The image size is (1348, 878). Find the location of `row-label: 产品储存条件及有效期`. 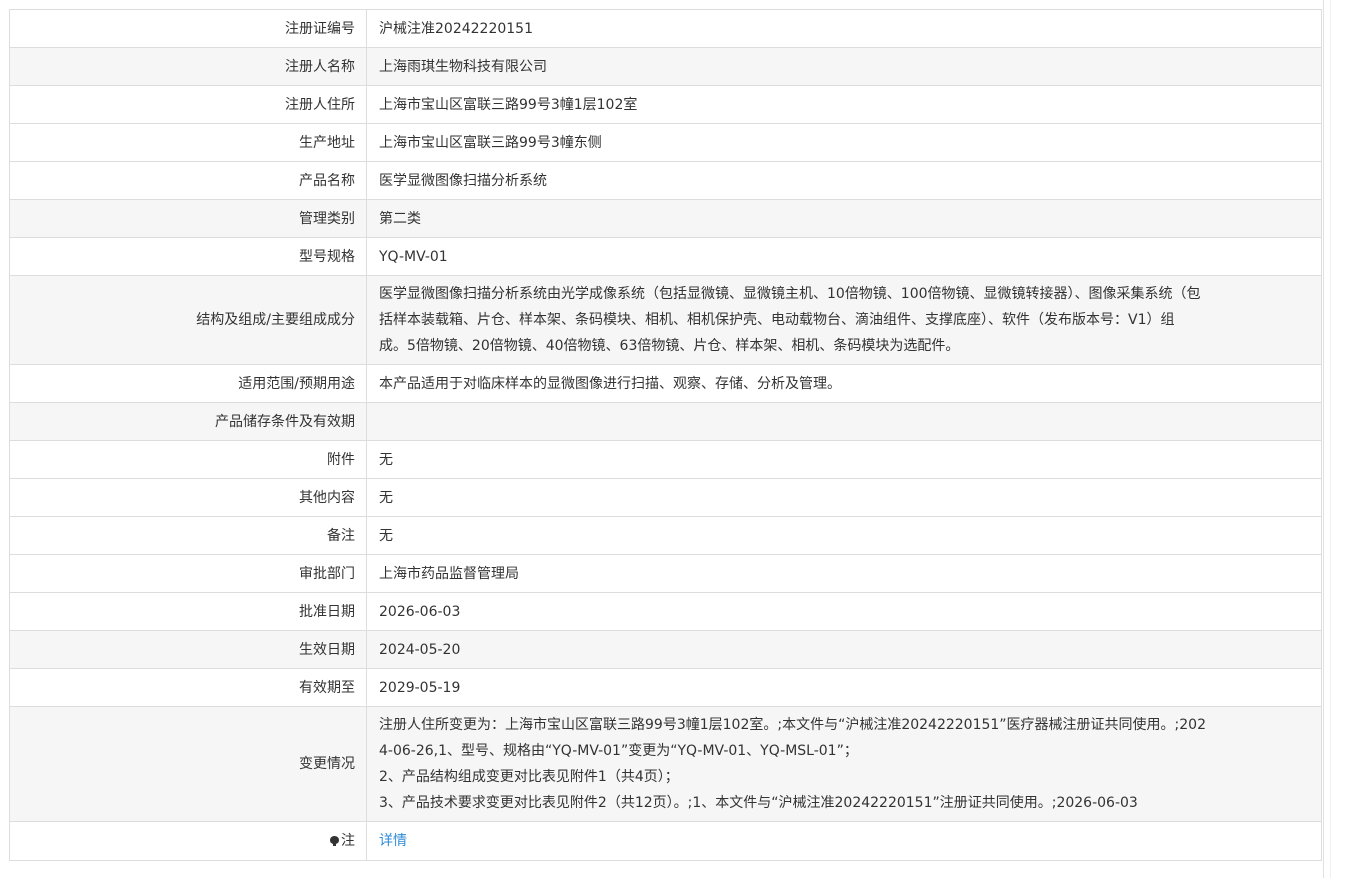

row-label: 产品储存条件及有效期 is located at coordinates (188, 421).